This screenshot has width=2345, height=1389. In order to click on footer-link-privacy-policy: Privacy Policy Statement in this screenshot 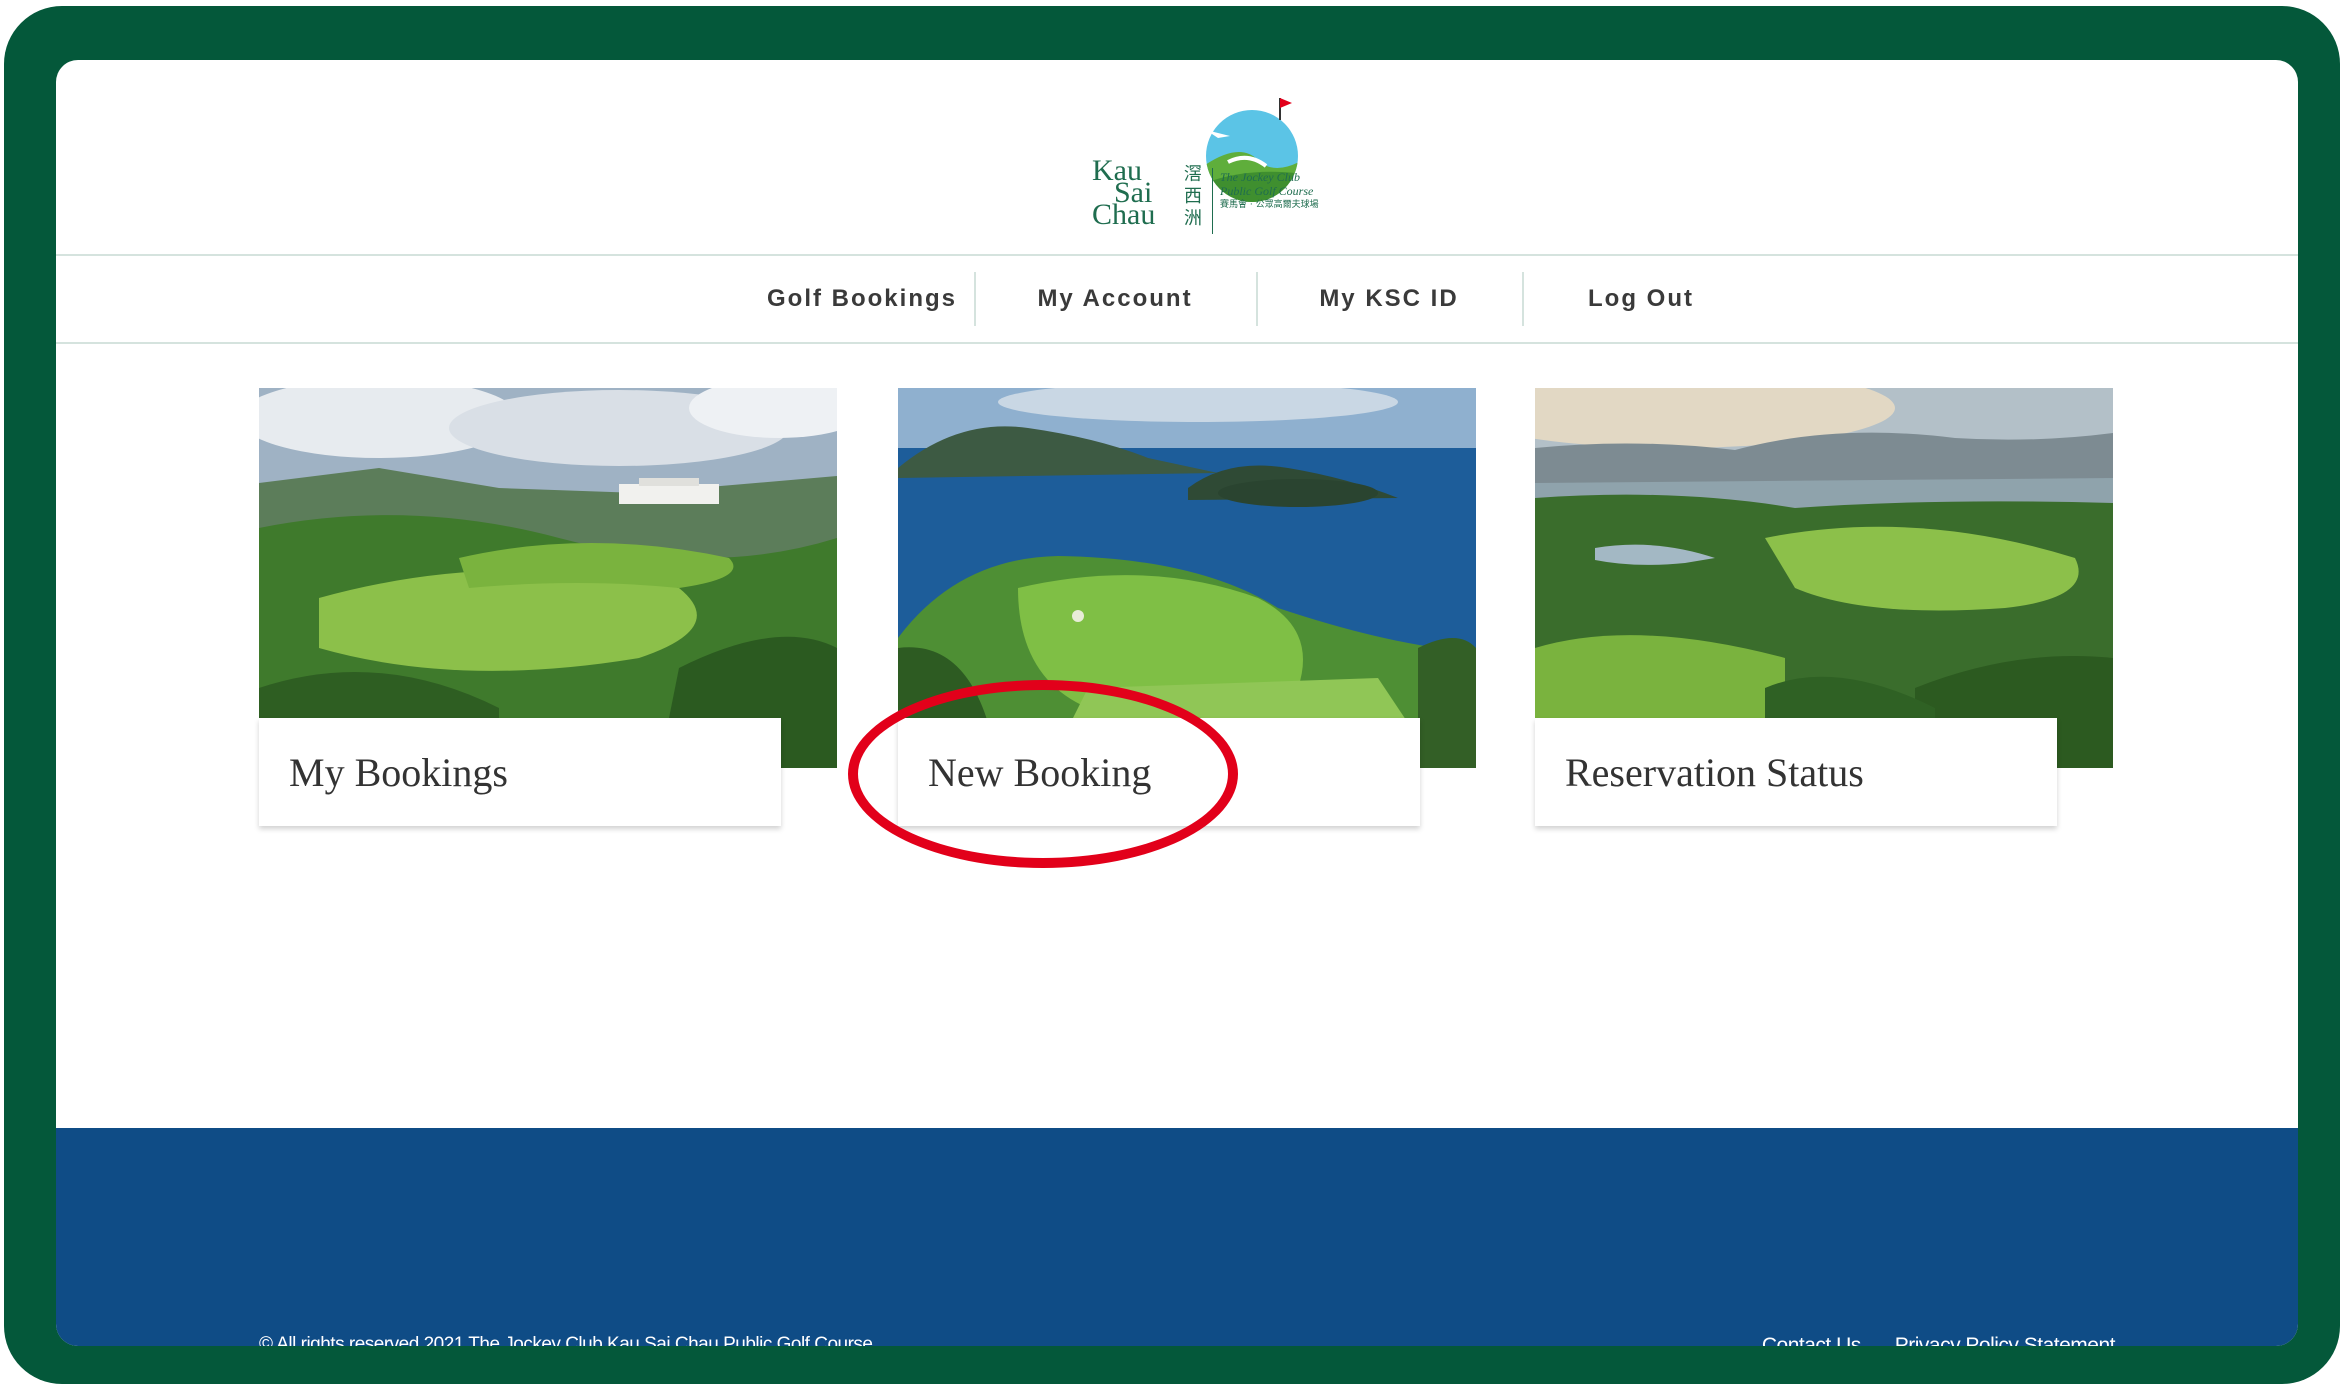, I will do `click(2005, 1340)`.